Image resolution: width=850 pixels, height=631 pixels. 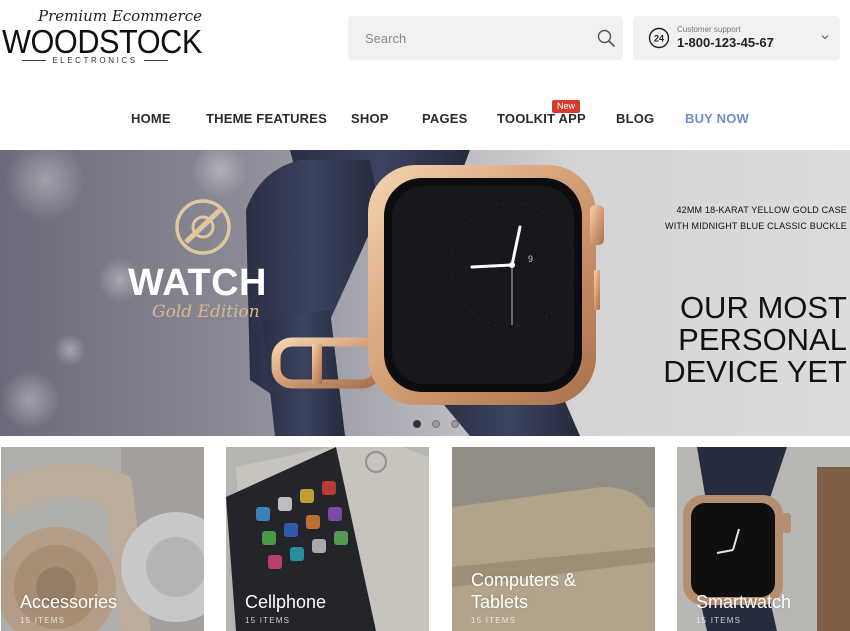 What do you see at coordinates (69, 602) in the screenshot?
I see `category-name: Accessories` at bounding box center [69, 602].